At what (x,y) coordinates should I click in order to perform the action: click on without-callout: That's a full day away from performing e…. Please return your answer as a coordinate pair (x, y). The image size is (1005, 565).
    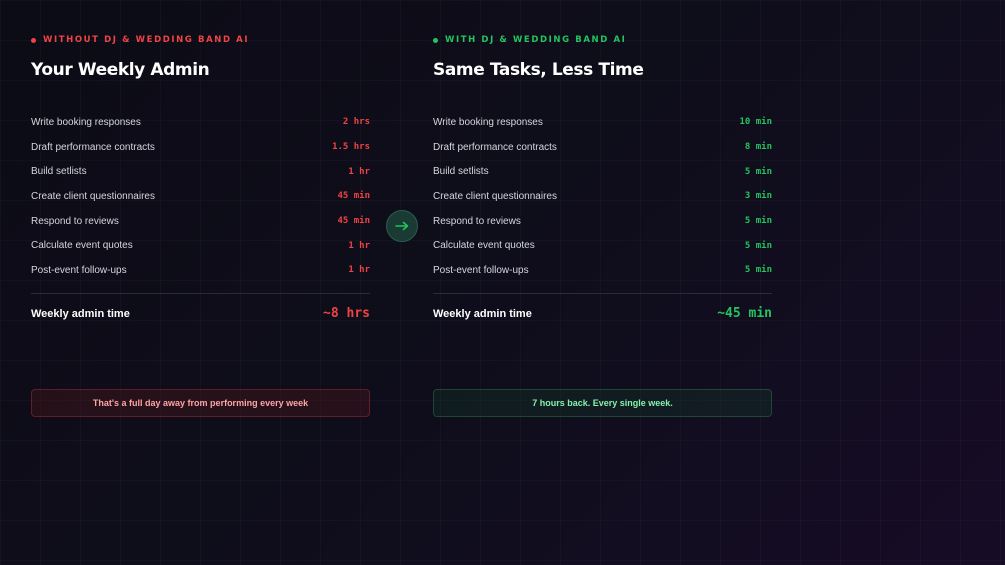
    Looking at the image, I should click on (200, 403).